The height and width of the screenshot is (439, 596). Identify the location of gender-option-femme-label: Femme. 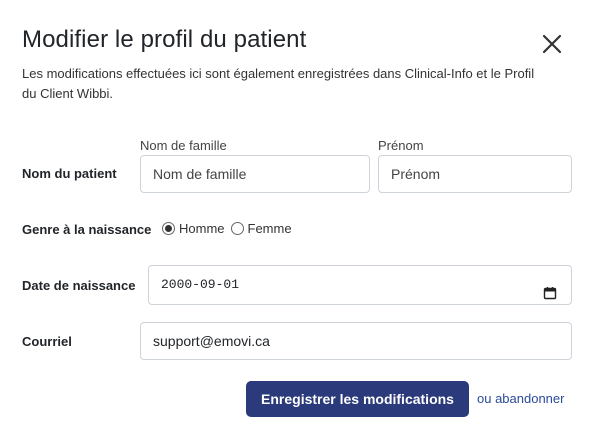
(270, 228).